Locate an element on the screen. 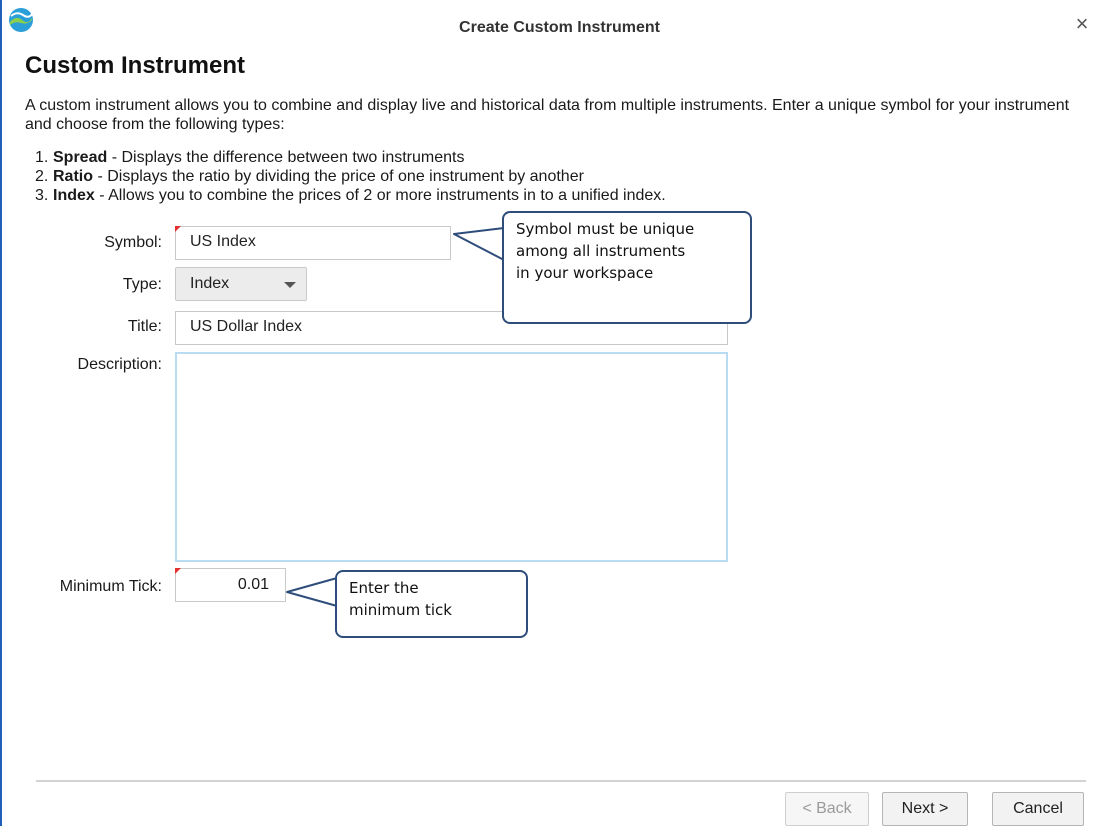 This screenshot has height=826, width=1097. callout-line: Symbol must be unique is located at coordinates (605, 229).